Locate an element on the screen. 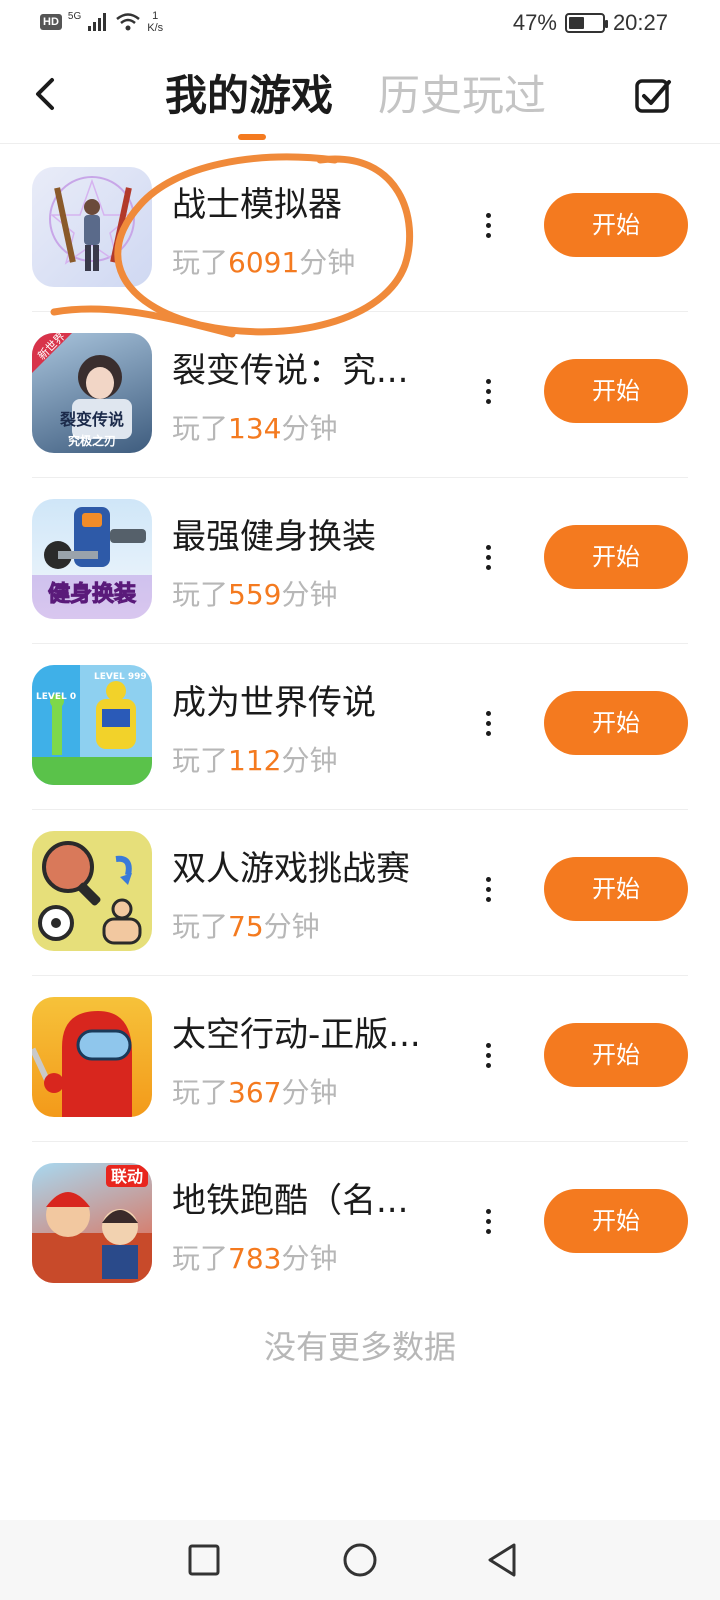 Image resolution: width=720 pixels, height=1600 pixels. play-time: 玩了75分钟 is located at coordinates (246, 927).